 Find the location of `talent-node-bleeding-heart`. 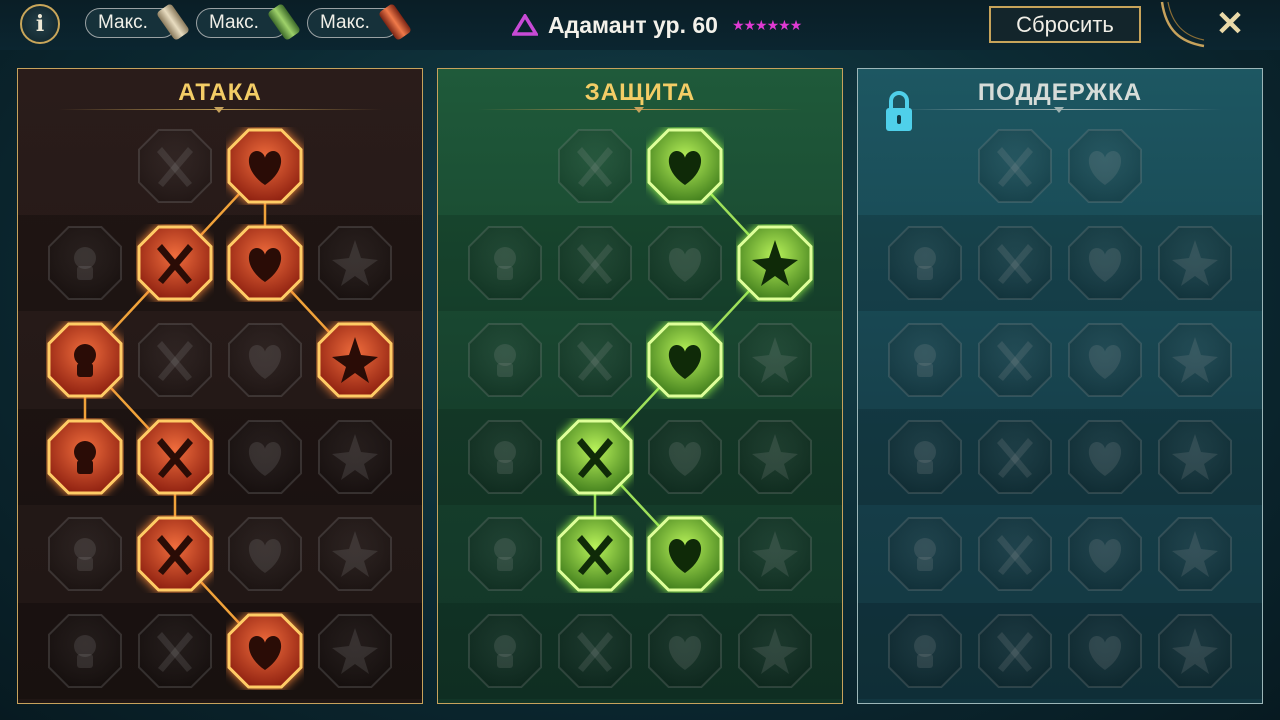

talent-node-bleeding-heart is located at coordinates (85, 457).